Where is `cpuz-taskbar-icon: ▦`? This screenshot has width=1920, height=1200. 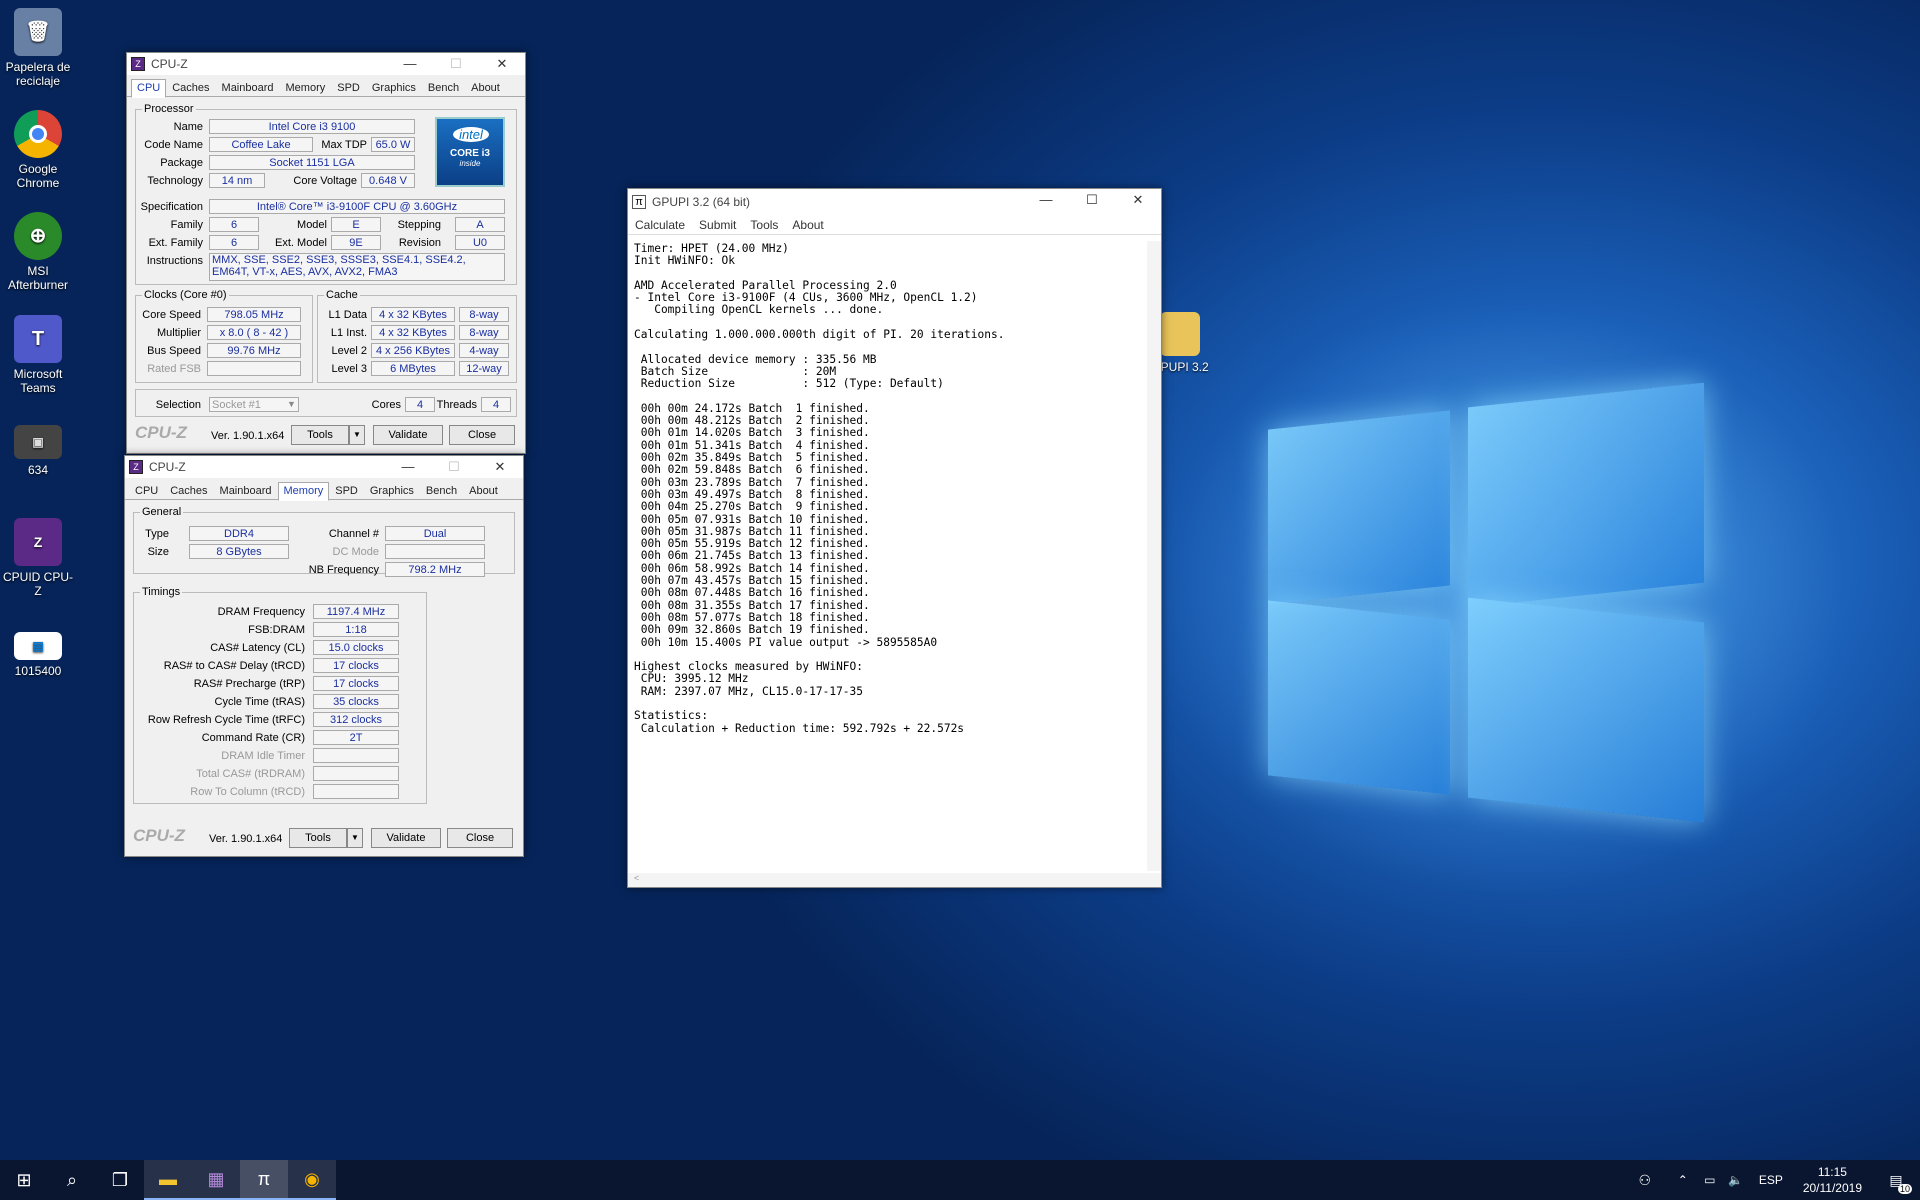
cpuz-taskbar-icon: ▦ is located at coordinates (216, 1180).